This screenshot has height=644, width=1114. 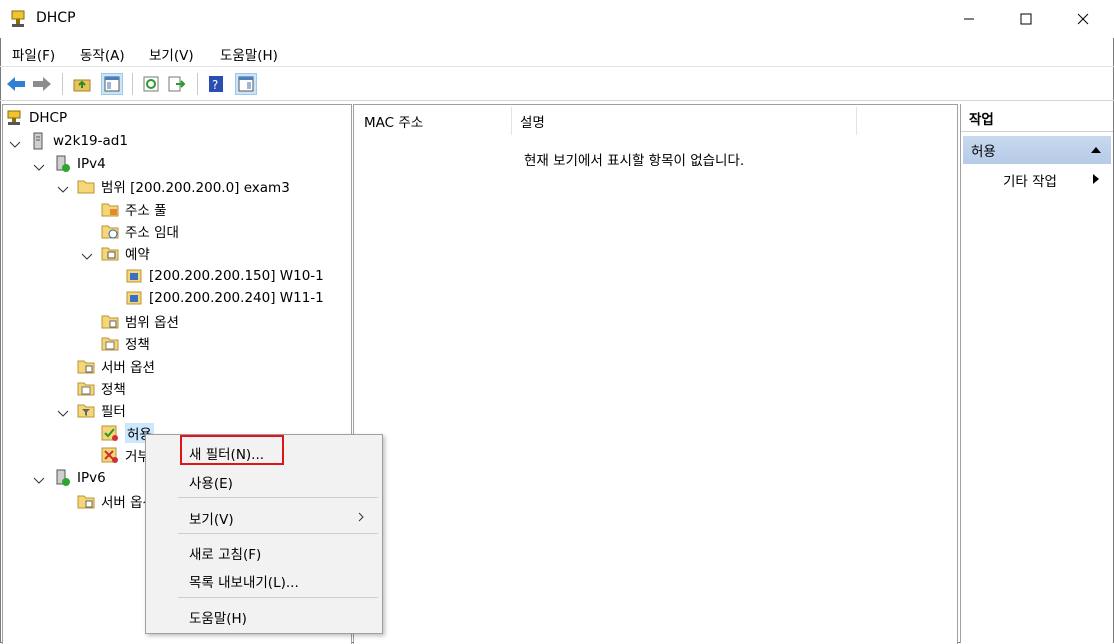 I want to click on tree-item-address-pool: 주소 풀, so click(x=134, y=209).